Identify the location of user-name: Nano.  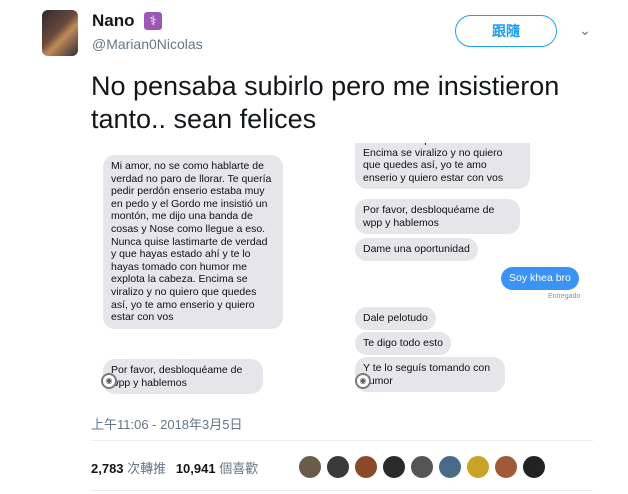
(113, 21).